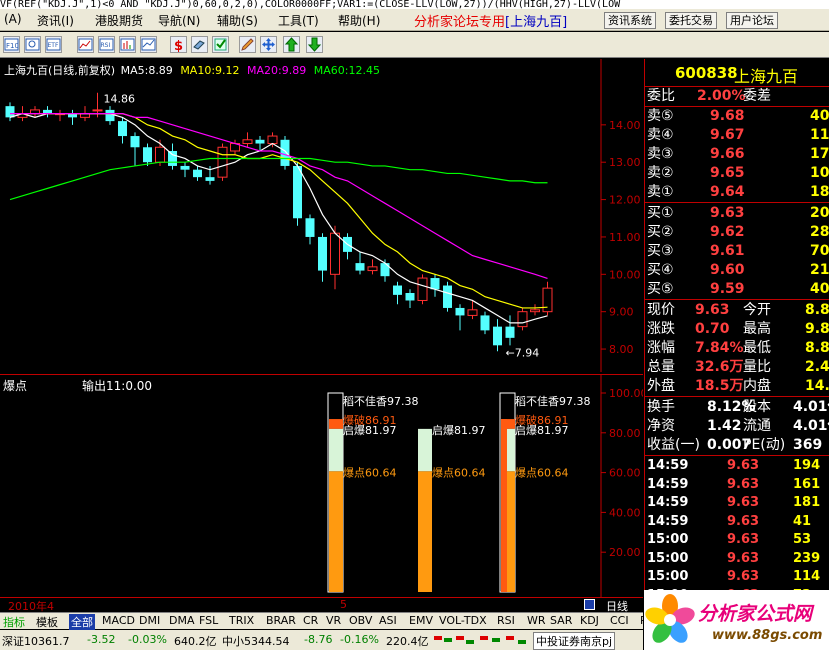 The width and height of the screenshot is (829, 650). I want to click on tick-row: 14:59 9.63 194, so click(737, 466).